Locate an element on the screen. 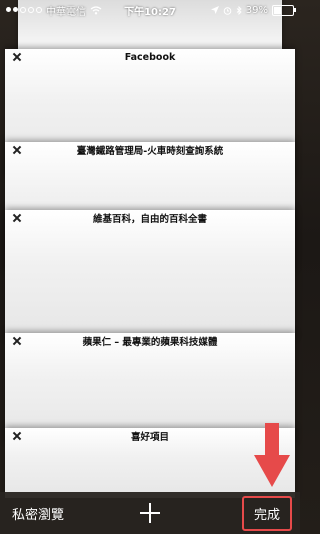  tab-card-header: 臺灣鐵路管理局-火車時刻查詢系統 is located at coordinates (150, 150).